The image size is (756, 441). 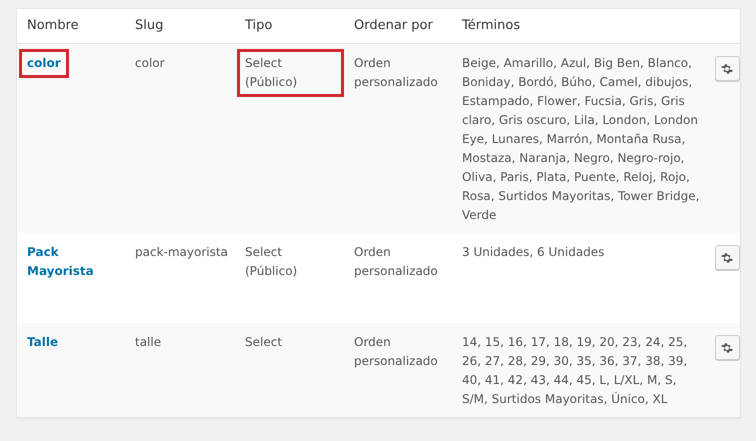 What do you see at coordinates (581, 139) in the screenshot?
I see `table-cell: Beige, Amarillo, Azul, Big Ben, Blanco, Boniday, Bordó, Búho, Camel, dibujos, Estampado, Flower, Fucsia, Gris, Gris claro, Gris oscuro, Lila, London, London Eye, Lunares, Marrón, Montaña Rusa, Mostaza, Naranja, Negro, Negro-rojo, Oliva, Paris, Plata, Puente, Reloj, Rojo, Rosa, Surtidos Mayoritas, Tower Bridge, Verde` at bounding box center [581, 139].